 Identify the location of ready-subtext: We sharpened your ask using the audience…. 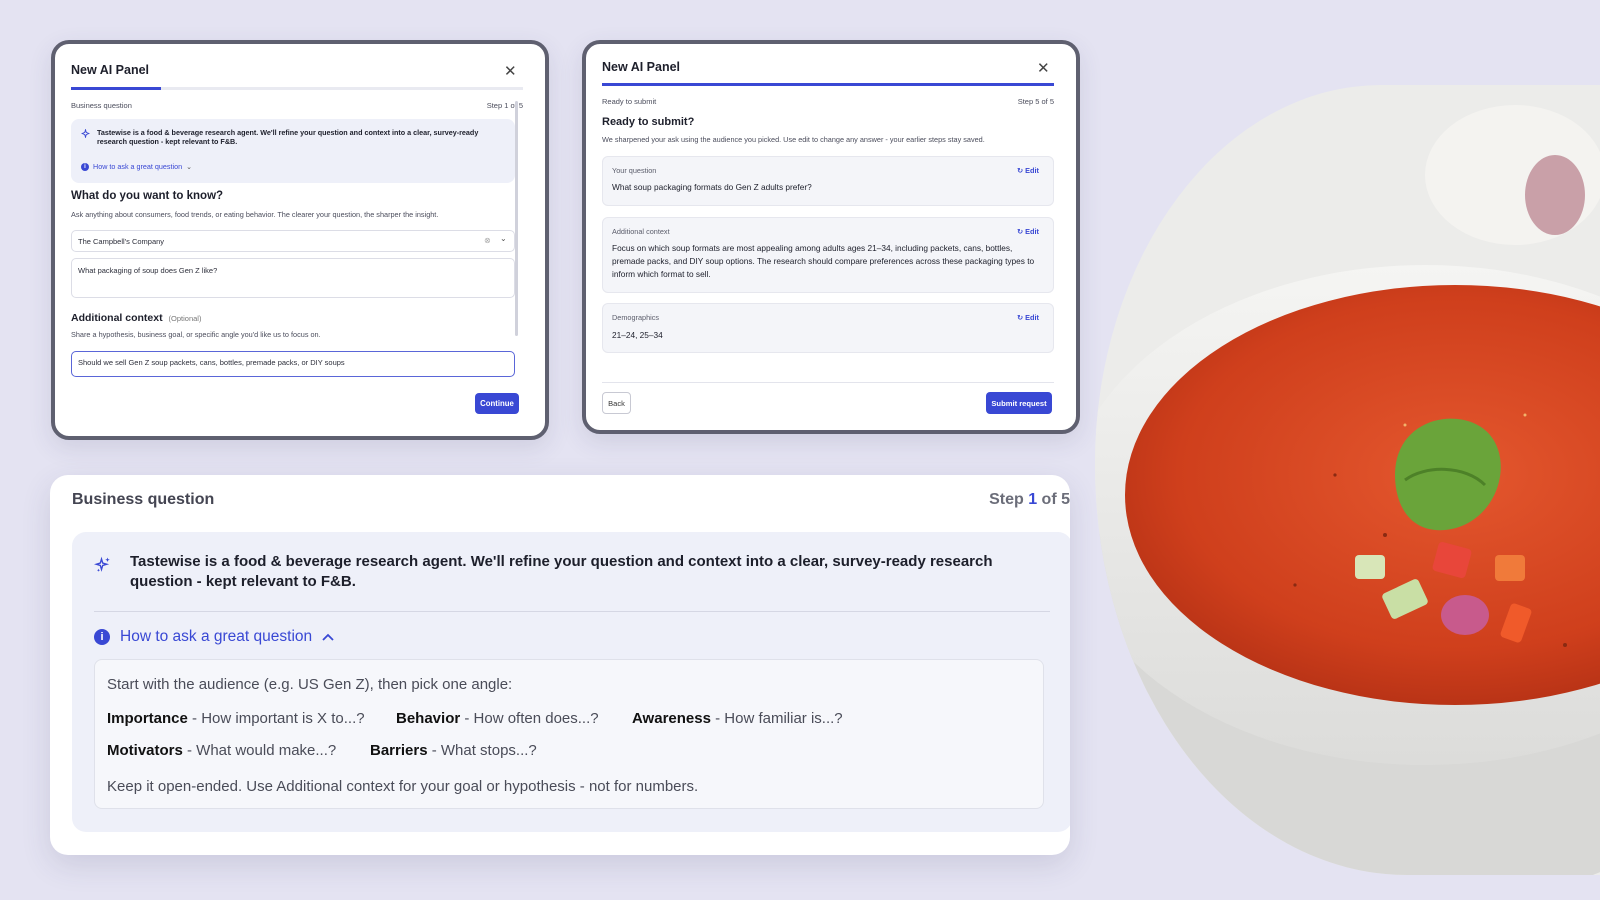
(793, 139).